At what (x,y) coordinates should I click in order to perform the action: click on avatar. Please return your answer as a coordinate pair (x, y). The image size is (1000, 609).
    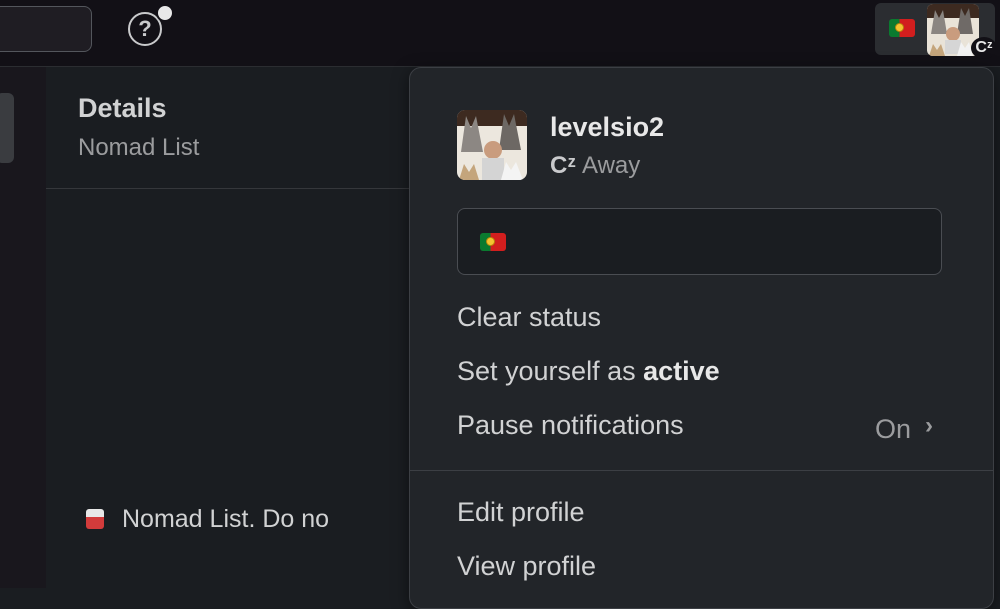
    Looking at the image, I should click on (492, 145).